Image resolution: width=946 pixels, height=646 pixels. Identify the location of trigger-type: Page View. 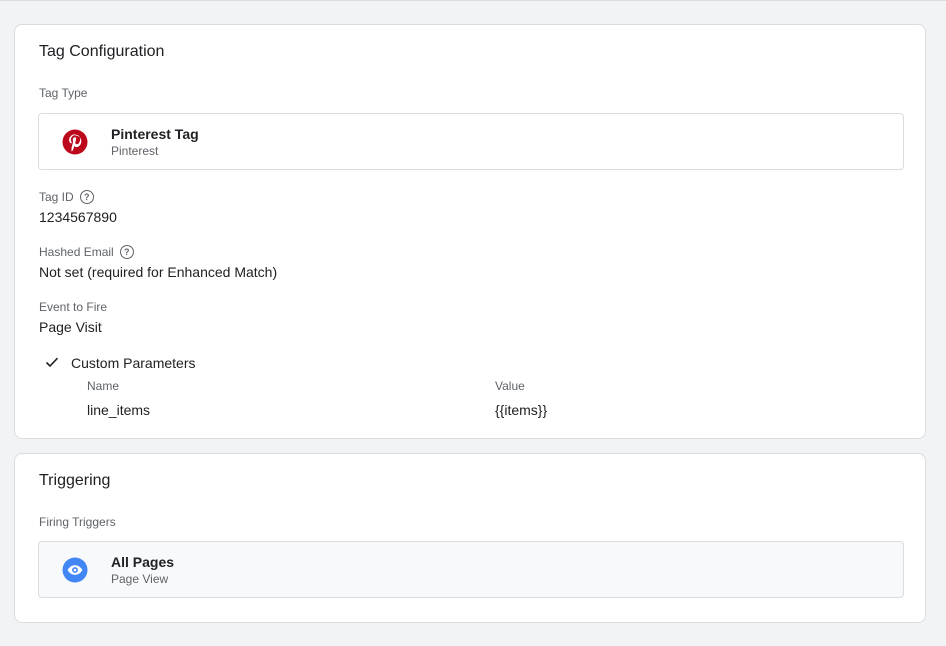
(140, 579).